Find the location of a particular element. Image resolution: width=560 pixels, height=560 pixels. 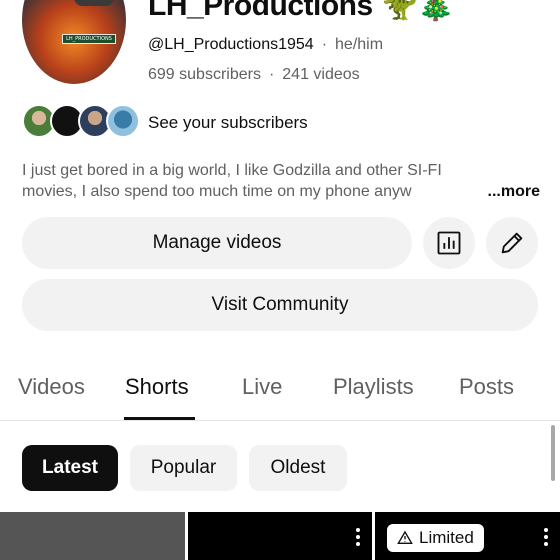

tab-live: Live is located at coordinates (262, 387).